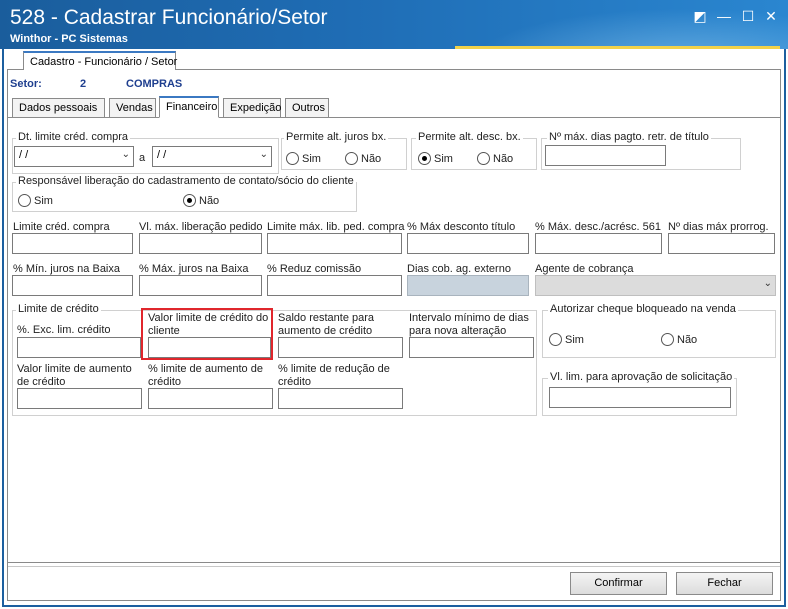 This screenshot has width=788, height=609. Describe the element at coordinates (24, 155) in the screenshot. I see `dt-limite-from-value: / /` at that location.